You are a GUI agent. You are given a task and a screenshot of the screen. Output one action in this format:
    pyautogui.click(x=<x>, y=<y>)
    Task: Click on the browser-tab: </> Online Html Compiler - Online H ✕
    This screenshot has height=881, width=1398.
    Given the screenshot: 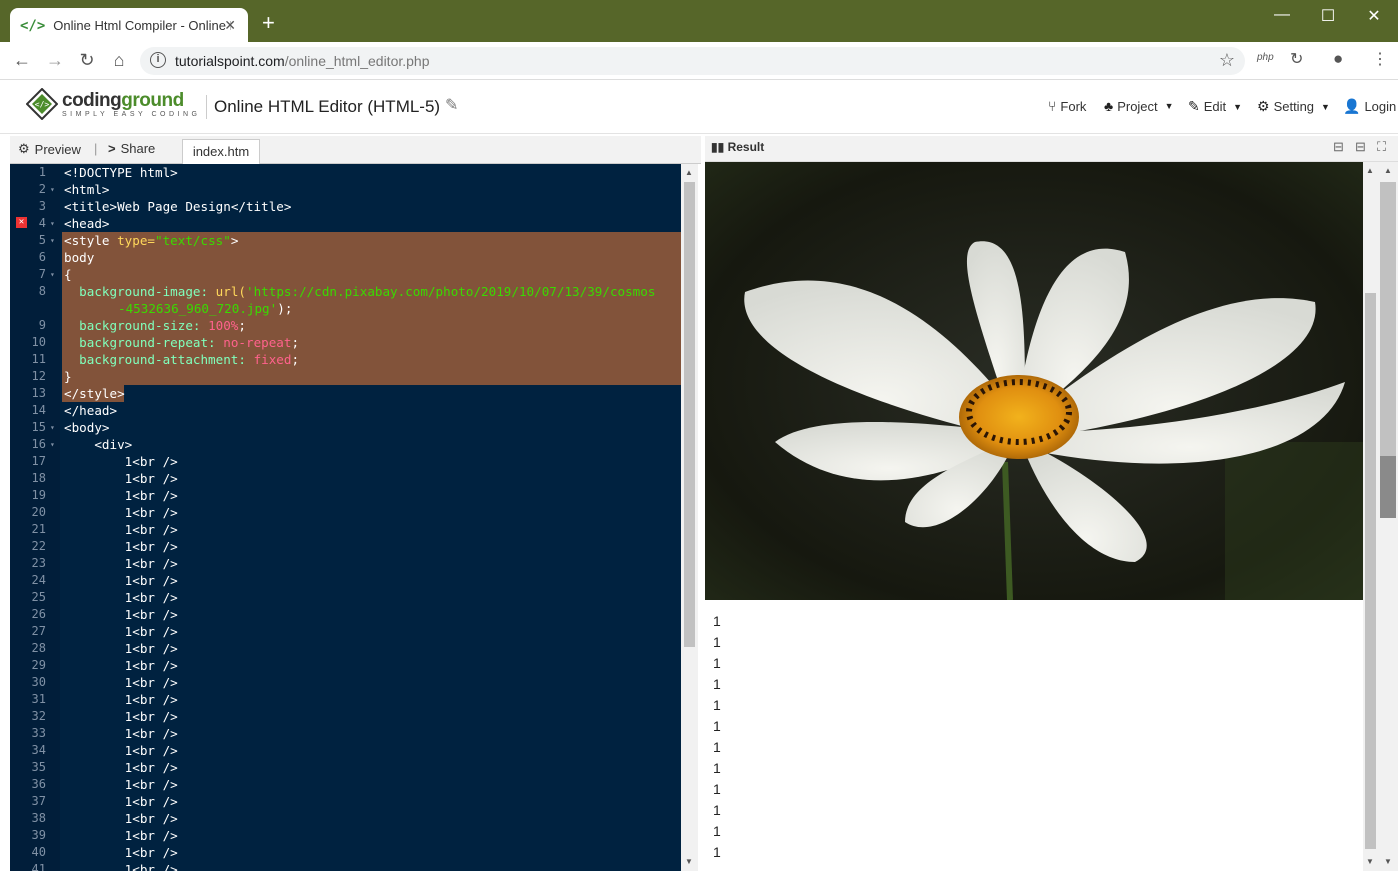 What is the action you would take?
    pyautogui.click(x=129, y=25)
    